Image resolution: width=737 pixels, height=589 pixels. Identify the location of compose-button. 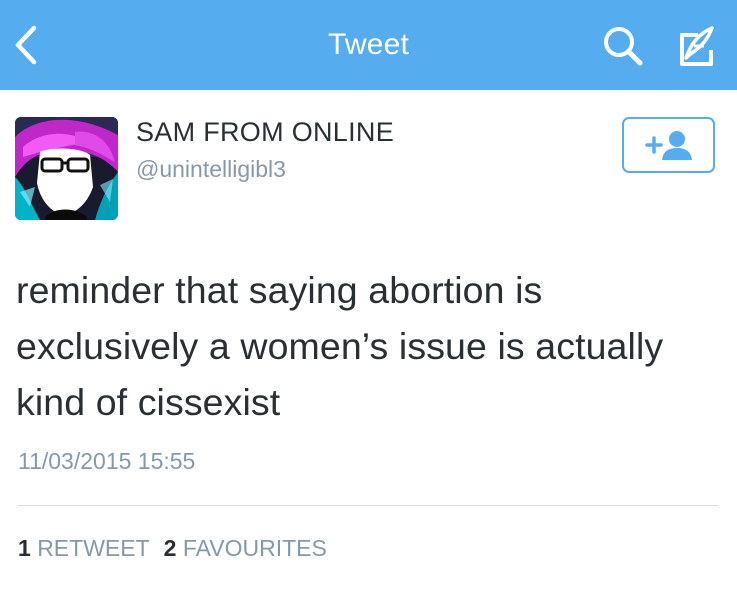
(695, 46).